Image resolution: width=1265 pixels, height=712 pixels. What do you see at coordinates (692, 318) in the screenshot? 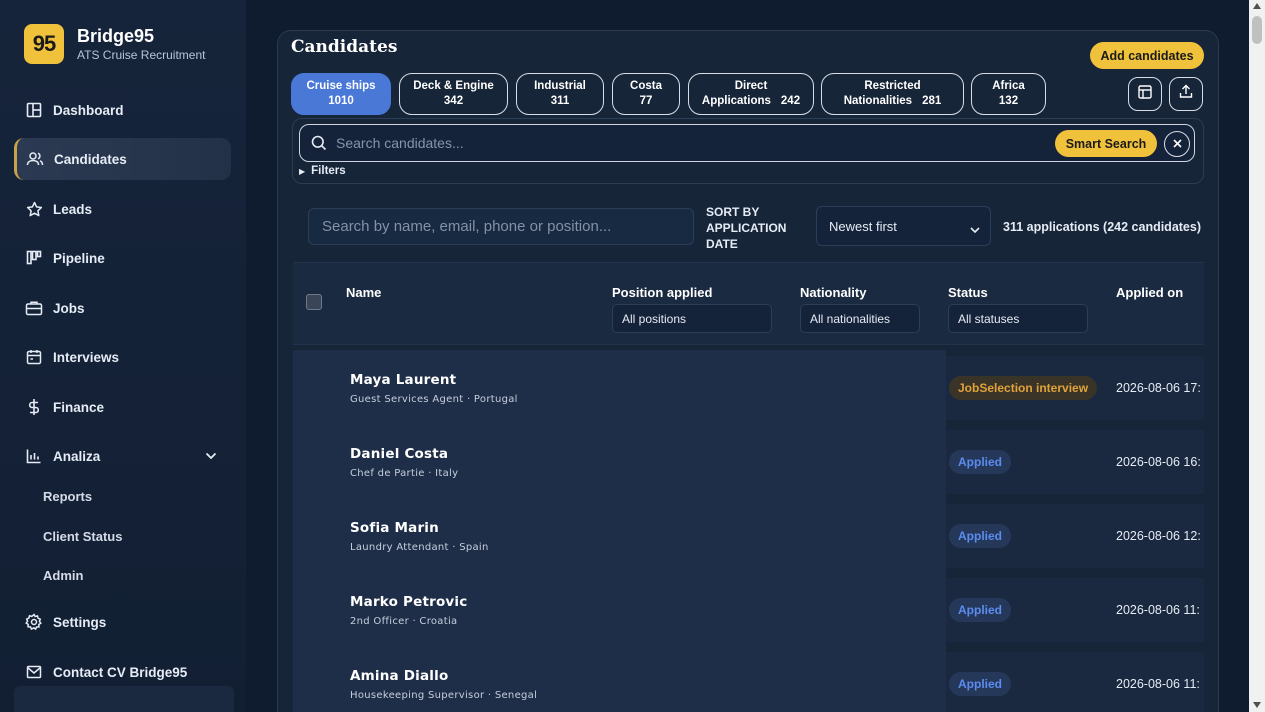
I see `position-filter: All positions` at bounding box center [692, 318].